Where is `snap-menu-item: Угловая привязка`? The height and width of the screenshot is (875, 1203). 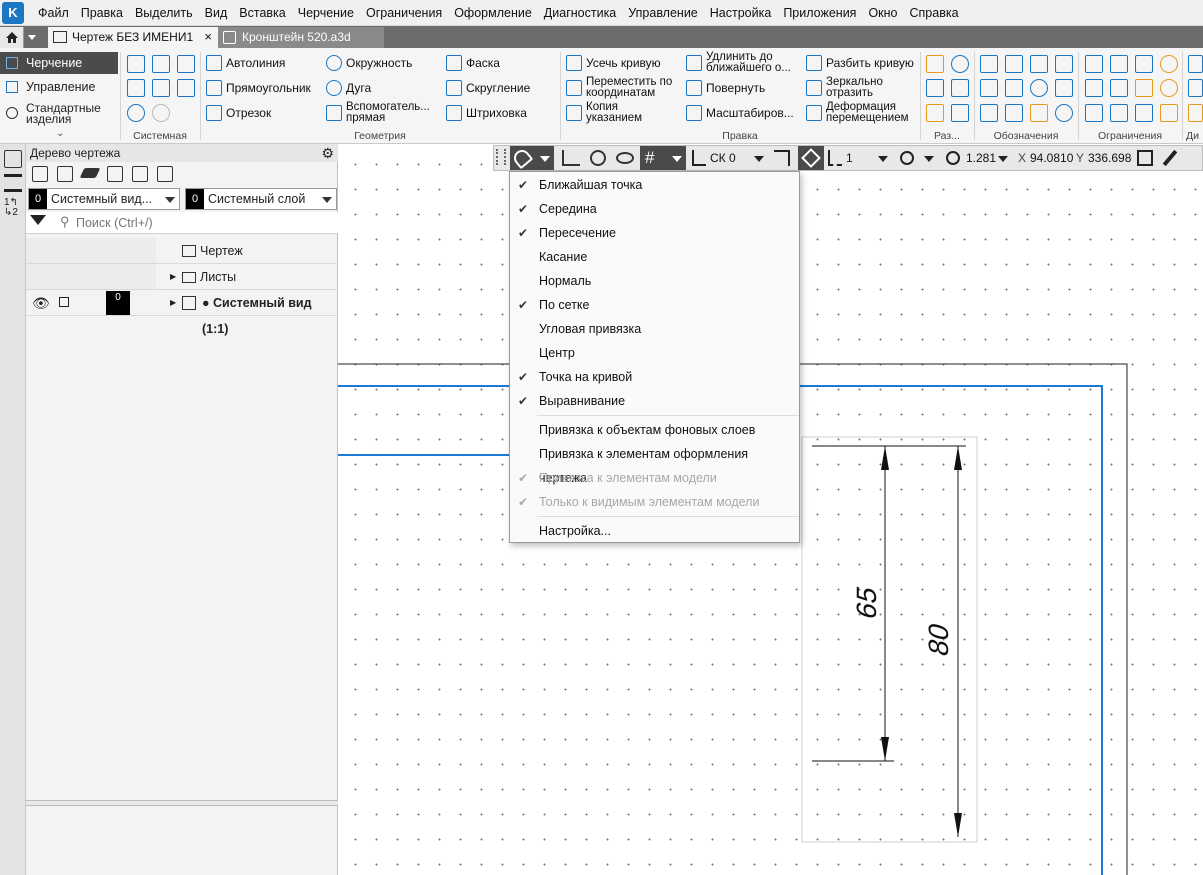
snap-menu-item: Угловая привязка is located at coordinates (654, 329).